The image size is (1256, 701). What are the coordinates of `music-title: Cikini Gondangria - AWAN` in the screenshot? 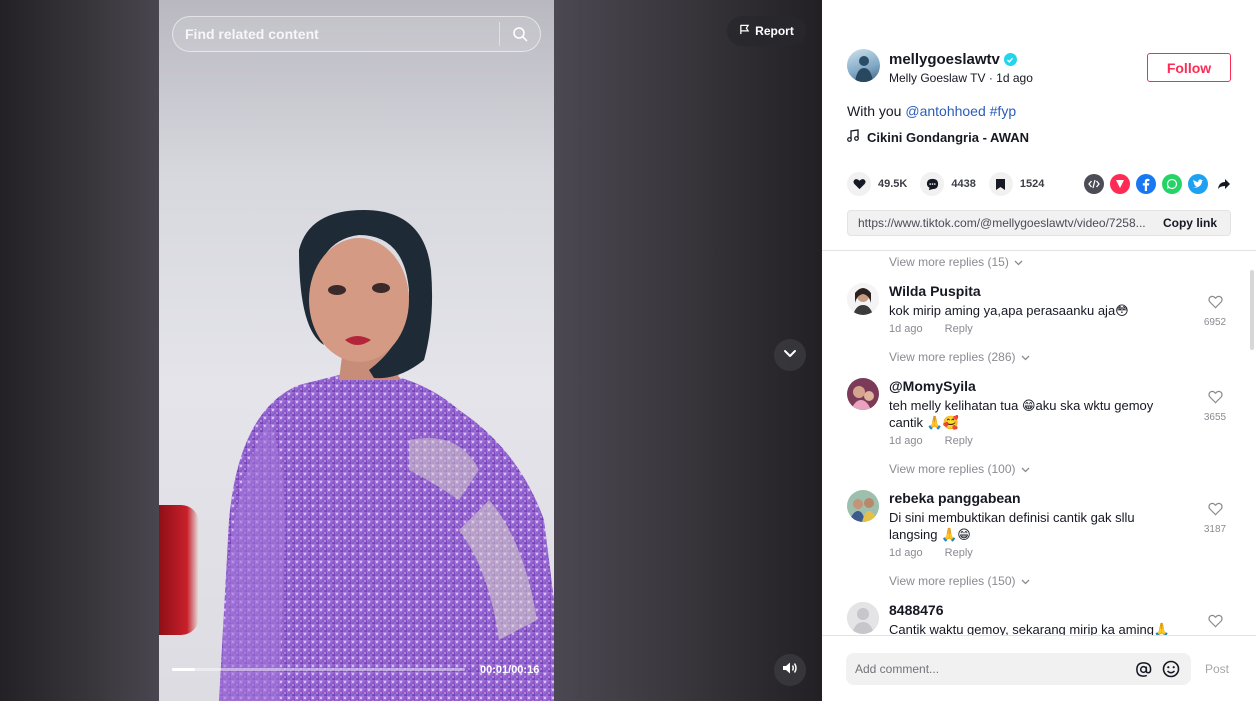 It's located at (948, 137).